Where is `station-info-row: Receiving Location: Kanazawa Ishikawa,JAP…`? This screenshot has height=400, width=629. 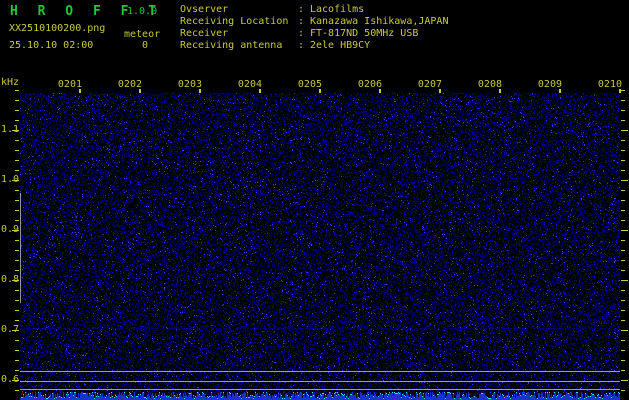 station-info-row: Receiving Location: Kanazawa Ishikawa,JAP… is located at coordinates (314, 22).